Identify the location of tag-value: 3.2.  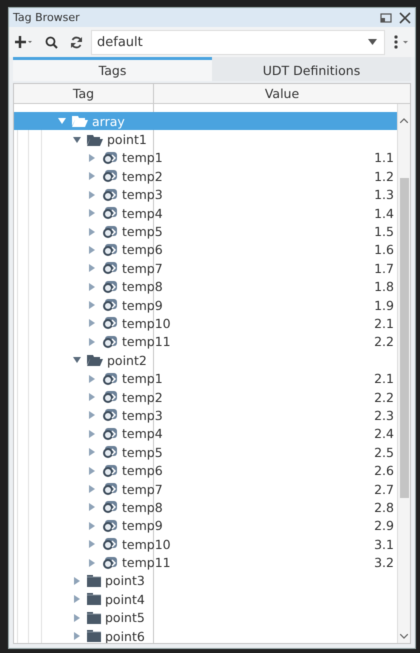
(384, 562).